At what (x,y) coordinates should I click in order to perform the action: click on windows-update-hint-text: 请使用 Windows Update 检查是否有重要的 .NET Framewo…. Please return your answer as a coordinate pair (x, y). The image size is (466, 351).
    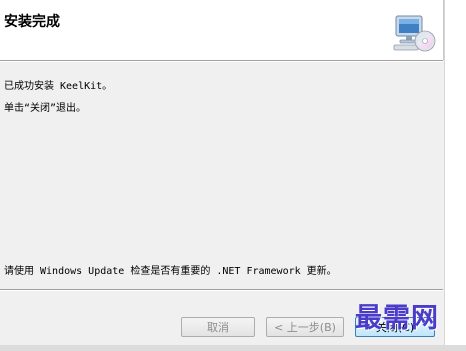
    Looking at the image, I should click on (170, 271).